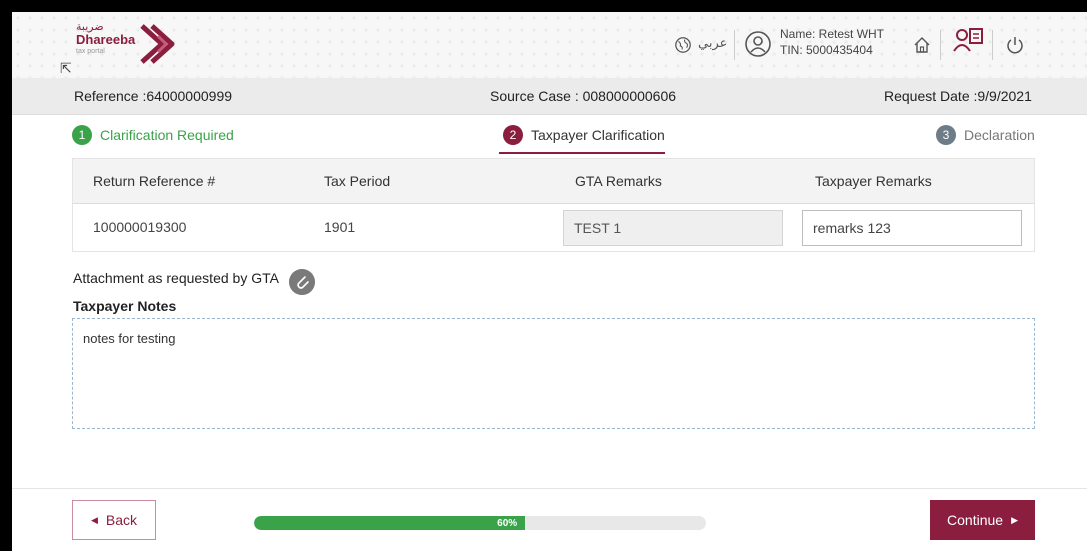  I want to click on source-case-text: Source Case : 008000000606, so click(583, 96).